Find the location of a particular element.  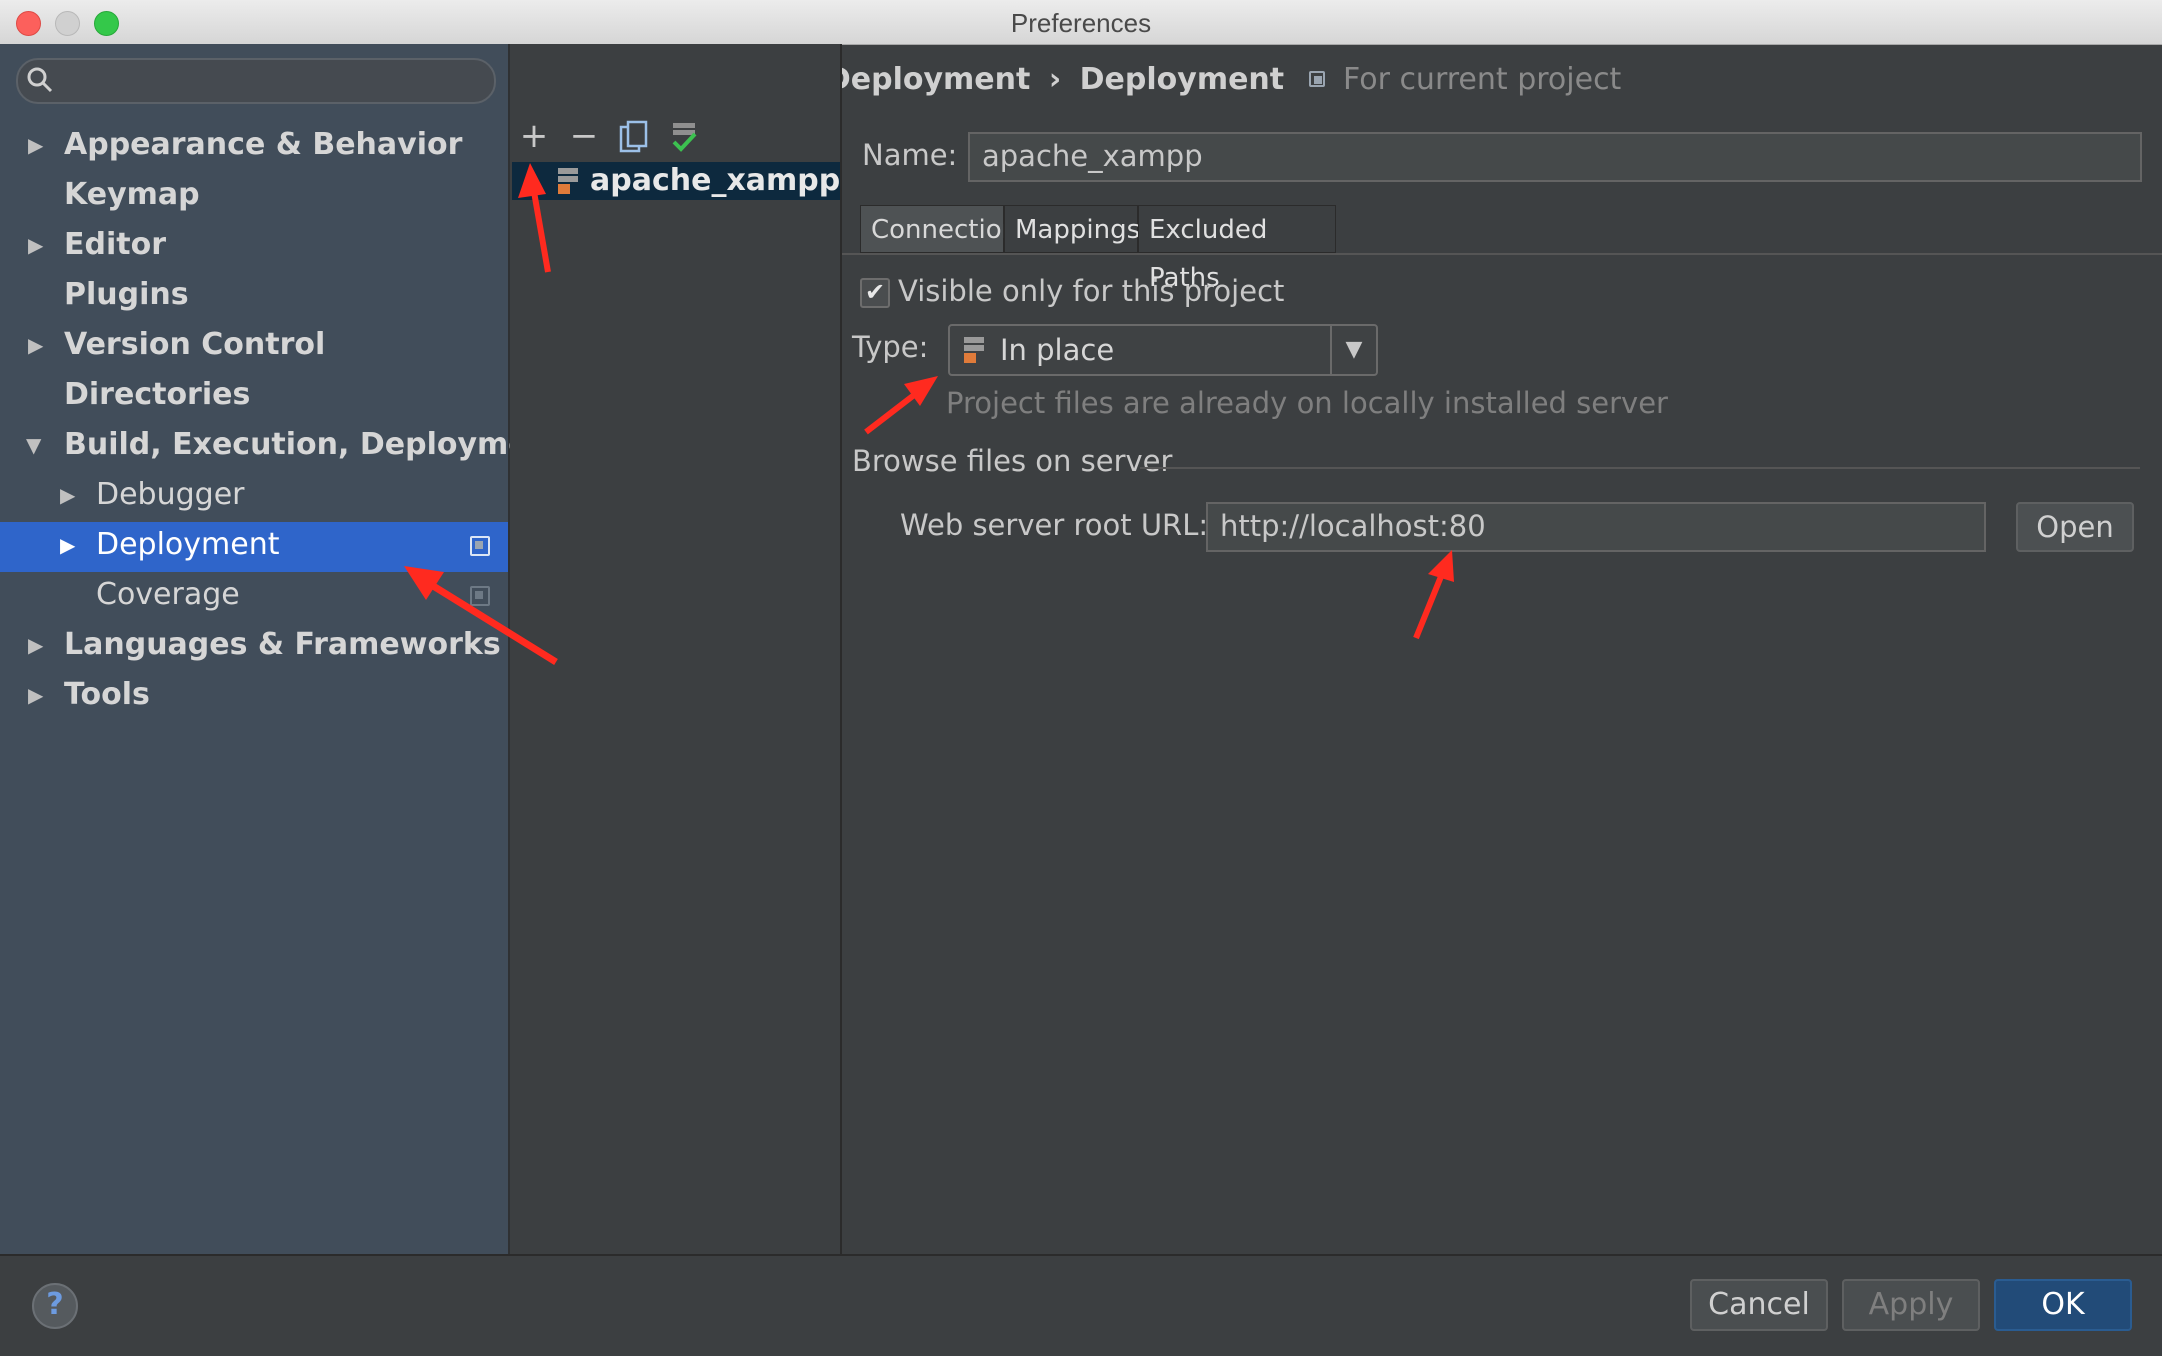

remove-server-button: − is located at coordinates (584, 136).